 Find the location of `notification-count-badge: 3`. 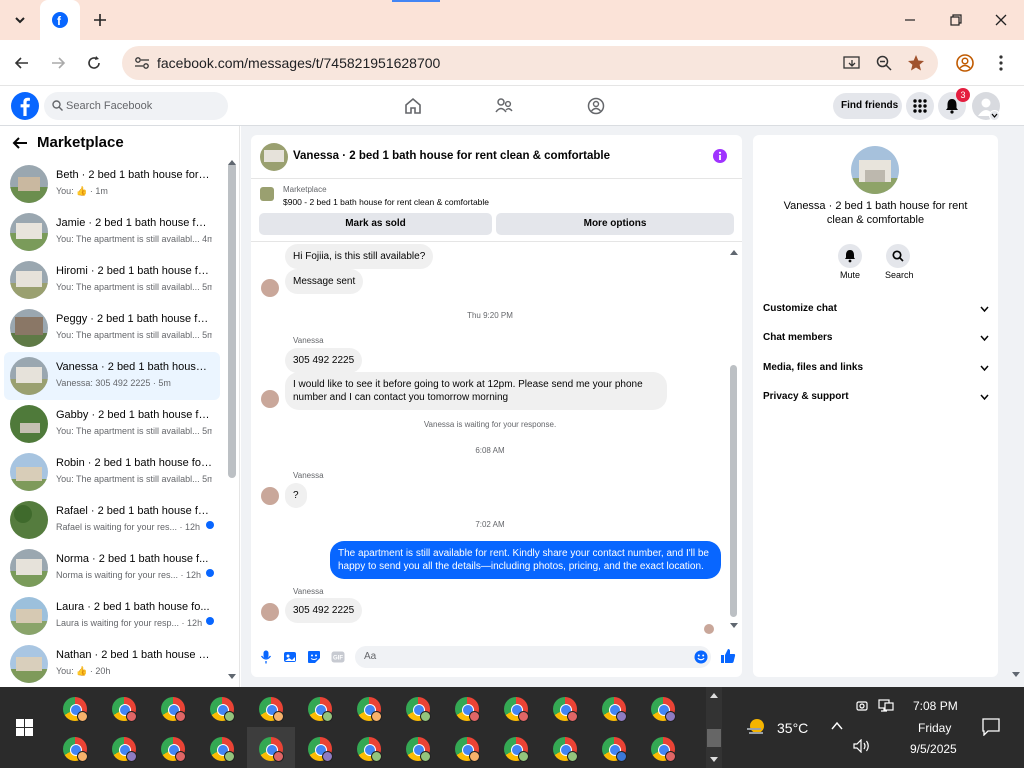

notification-count-badge: 3 is located at coordinates (963, 95).